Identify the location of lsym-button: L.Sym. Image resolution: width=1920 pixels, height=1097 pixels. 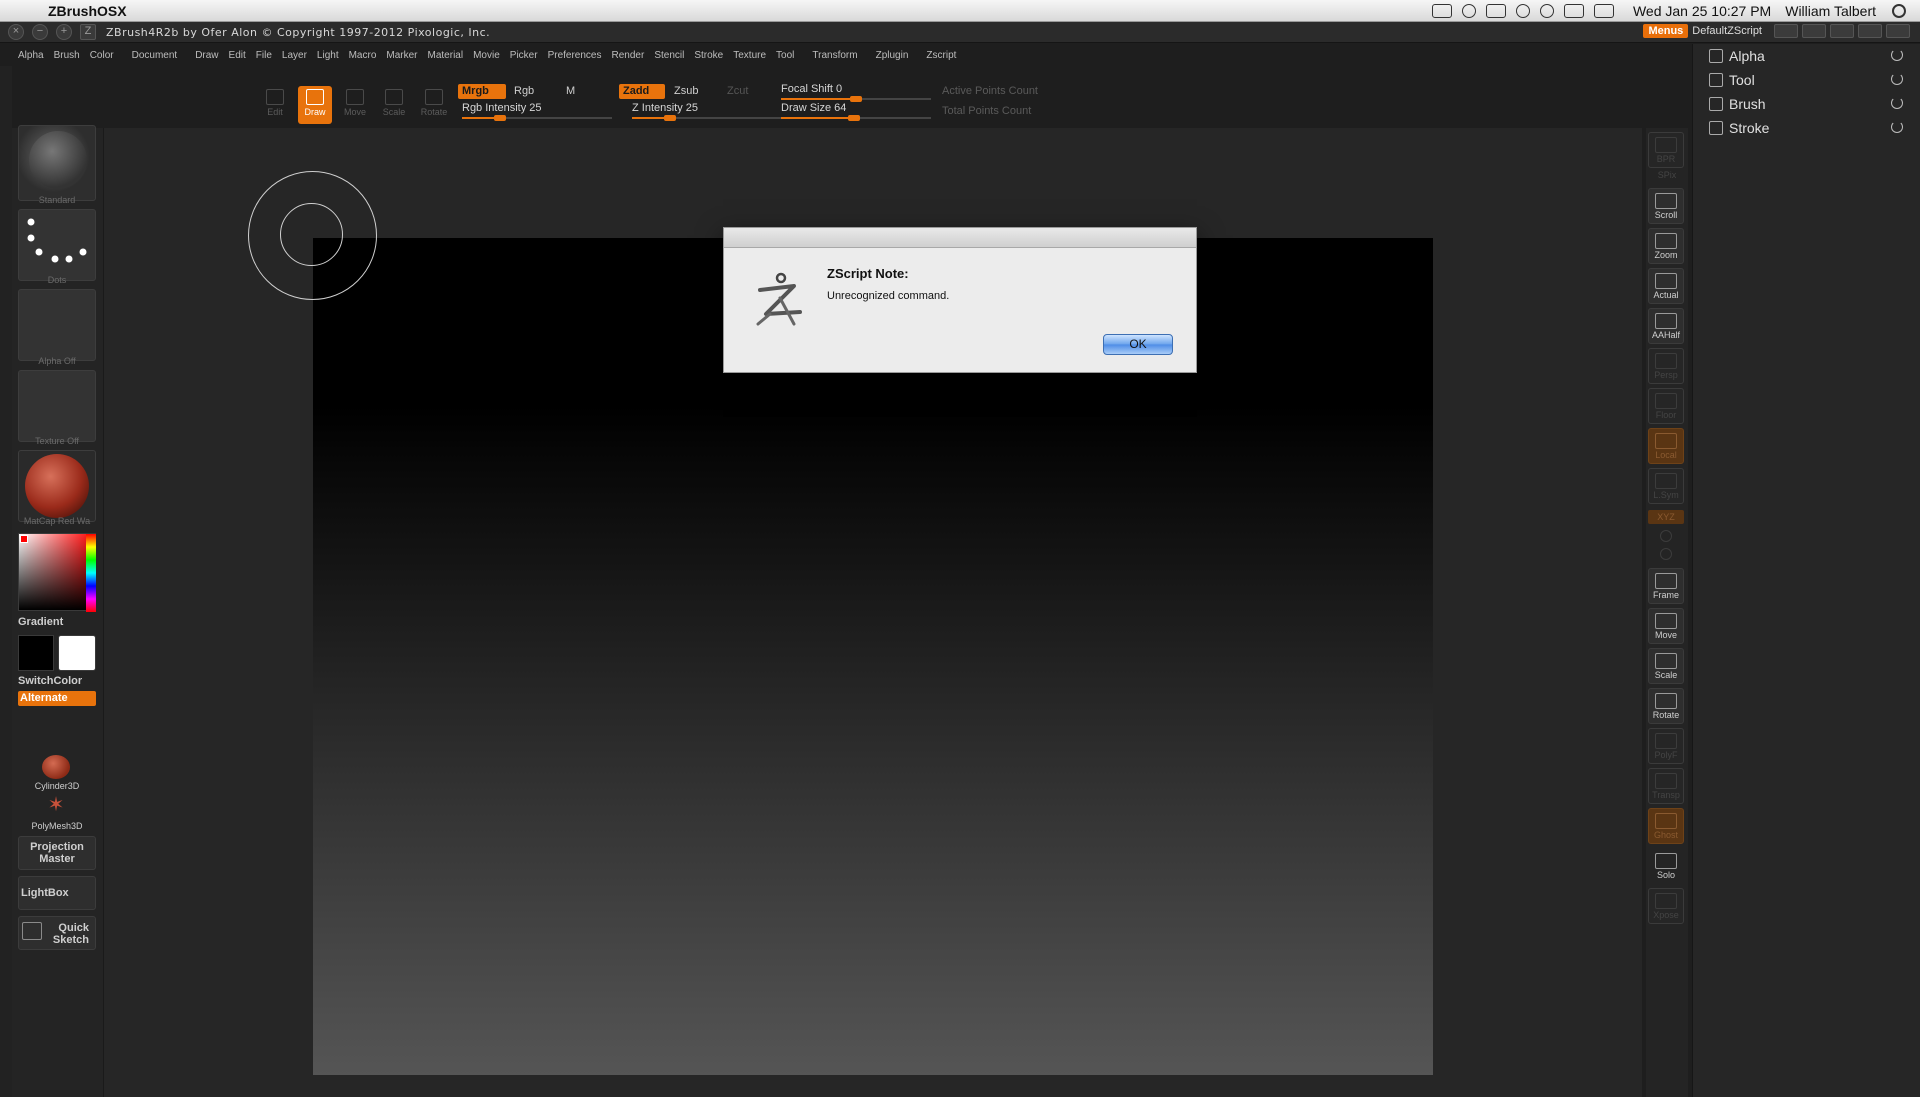
(1666, 486).